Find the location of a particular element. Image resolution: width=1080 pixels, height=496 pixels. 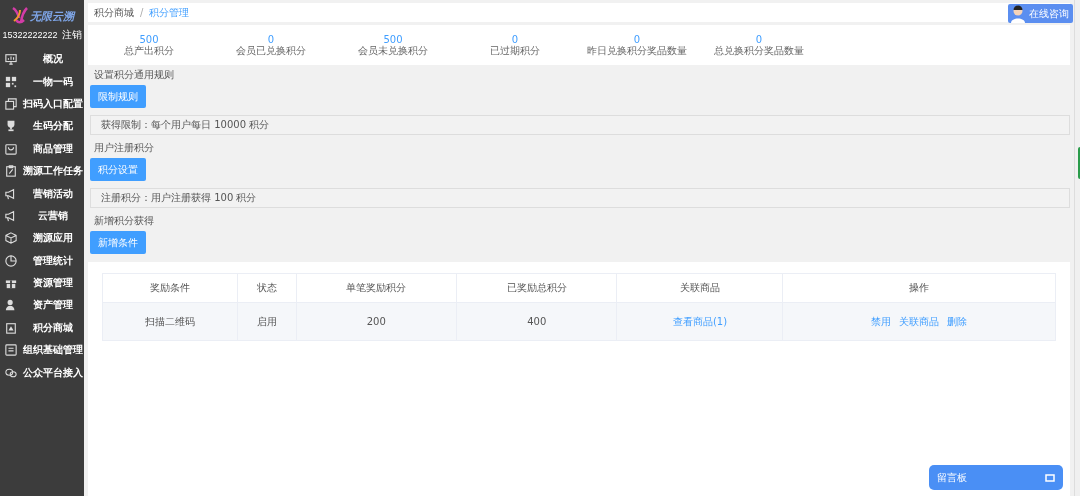

stat-label: 总产出积分 is located at coordinates (149, 50).